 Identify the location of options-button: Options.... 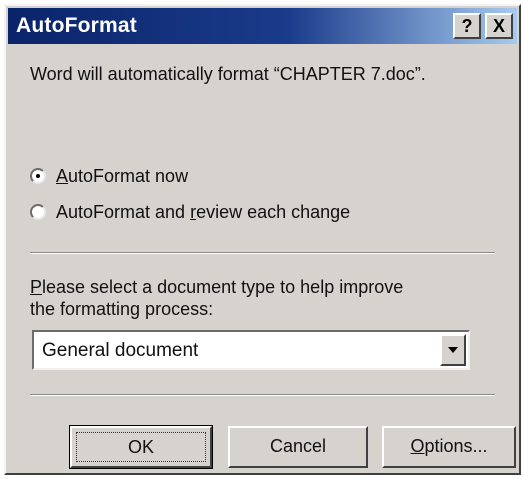
(449, 447).